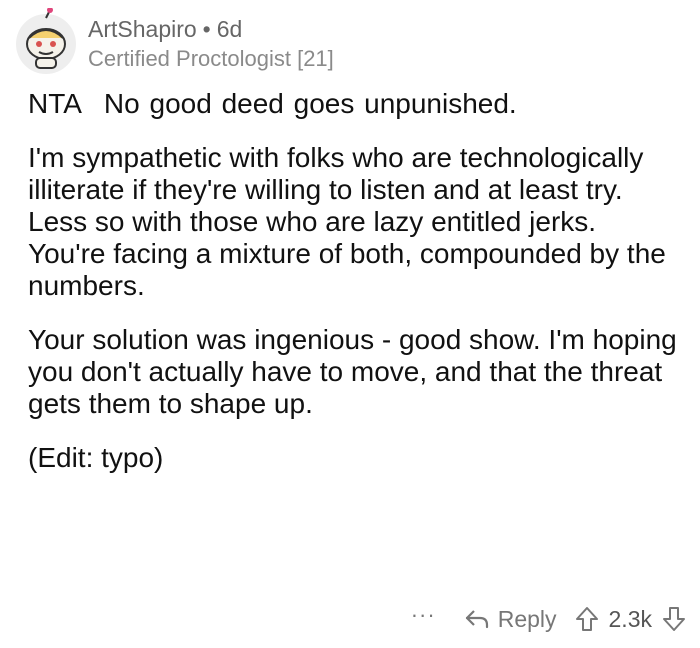  Describe the element at coordinates (674, 619) in the screenshot. I see `downvote-arrow-icon` at that location.